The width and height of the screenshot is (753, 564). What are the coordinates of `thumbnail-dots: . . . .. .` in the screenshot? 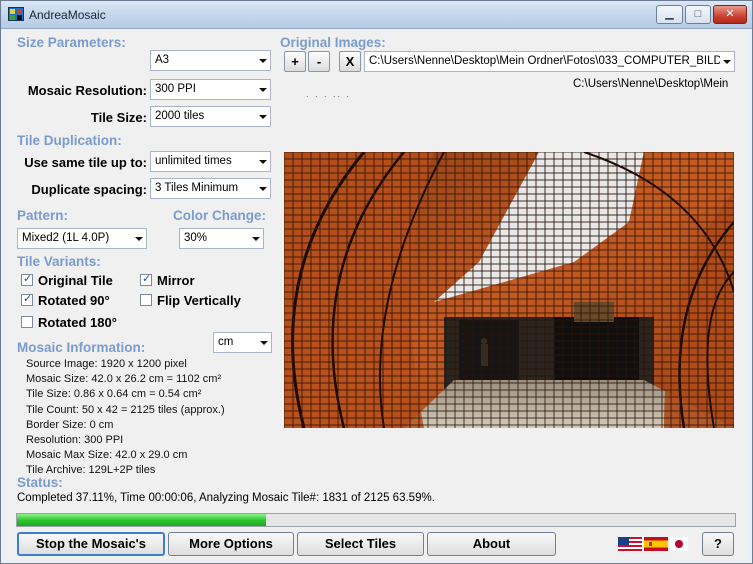 It's located at (329, 94).